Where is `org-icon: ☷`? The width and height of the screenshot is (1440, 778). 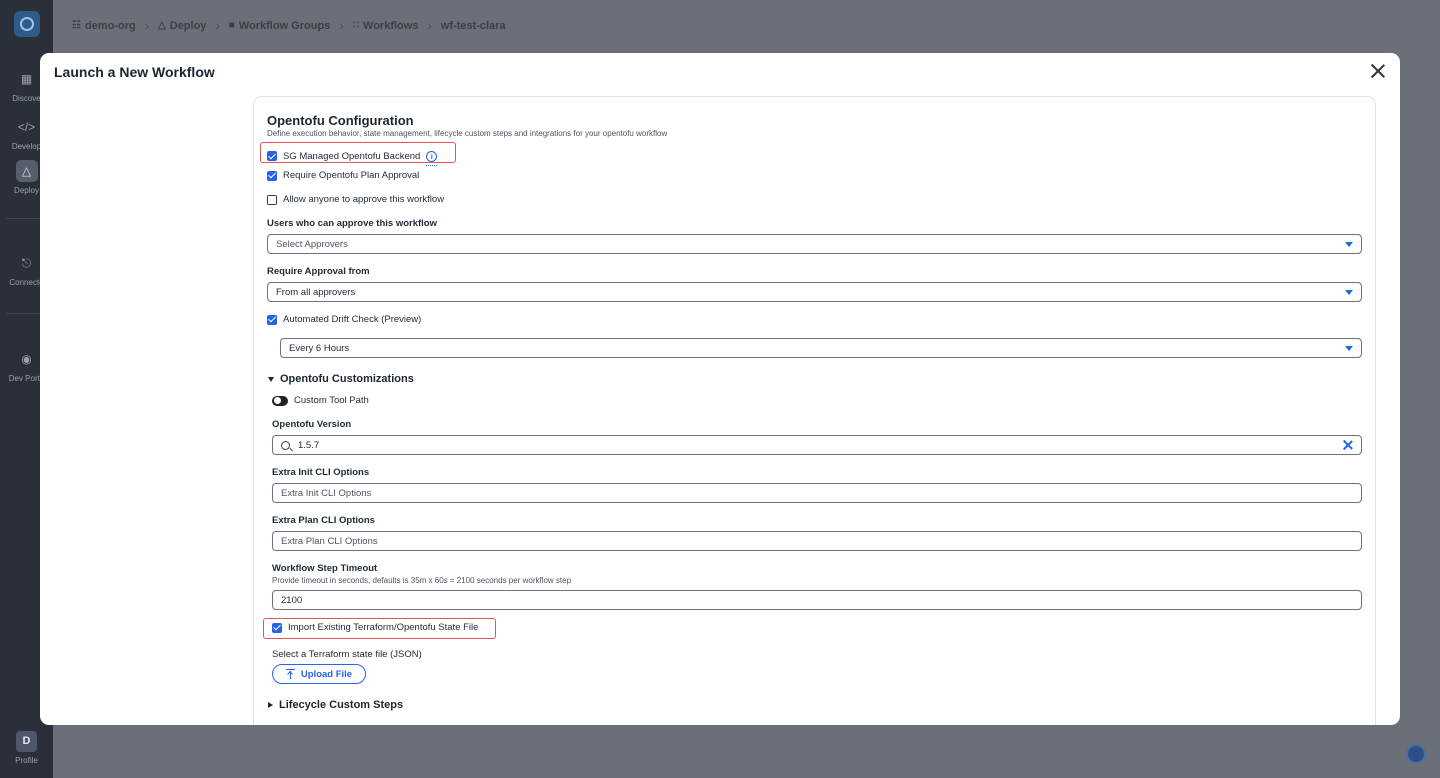 org-icon: ☷ is located at coordinates (76, 25).